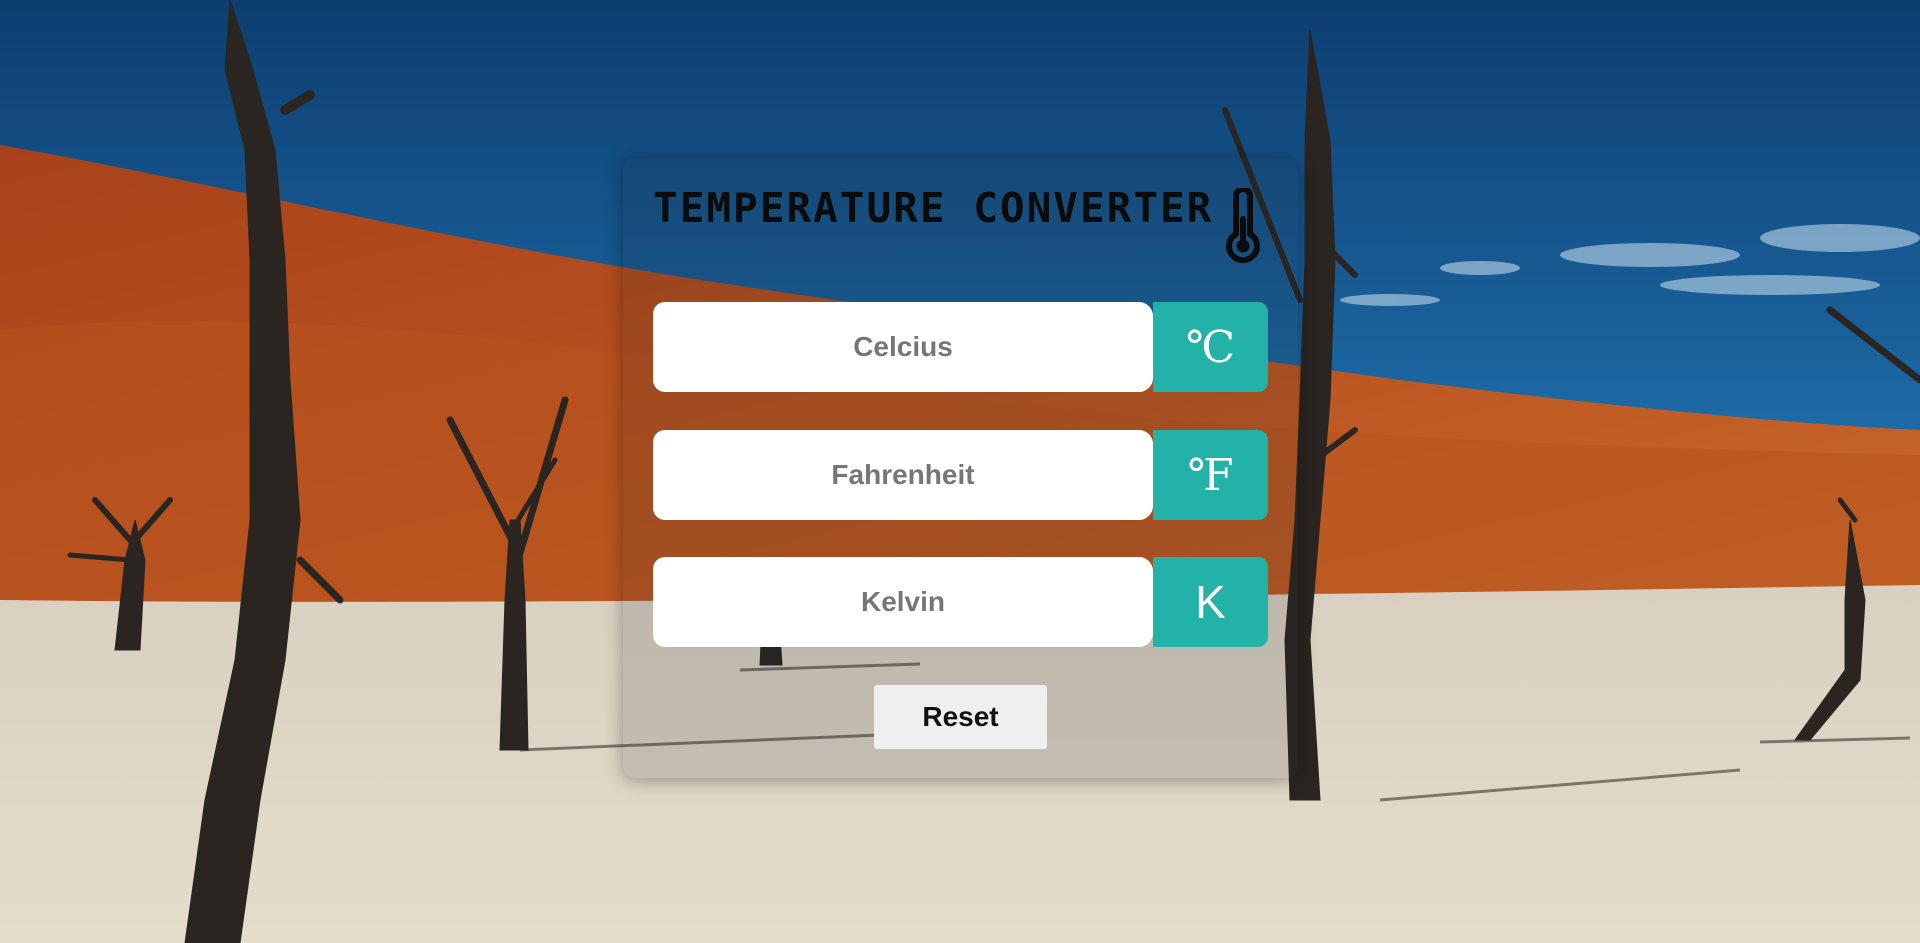 Image resolution: width=1920 pixels, height=943 pixels. I want to click on kelvin-row: K, so click(960, 602).